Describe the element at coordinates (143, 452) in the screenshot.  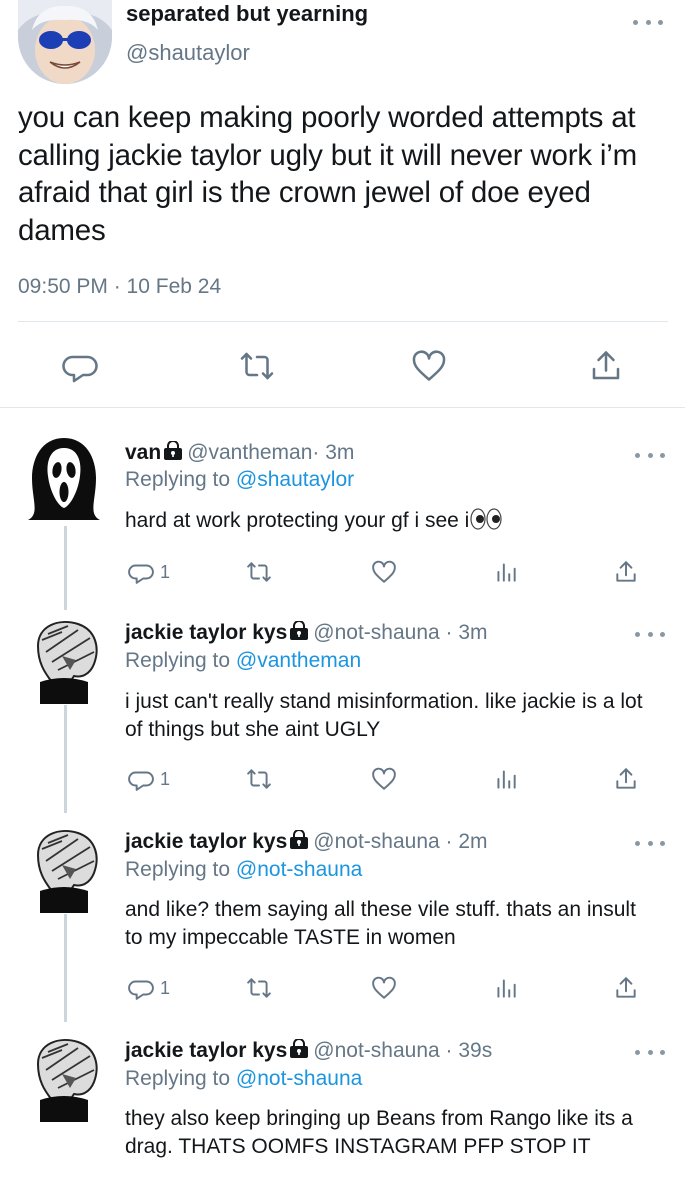
I see `reply-display-name: van` at that location.